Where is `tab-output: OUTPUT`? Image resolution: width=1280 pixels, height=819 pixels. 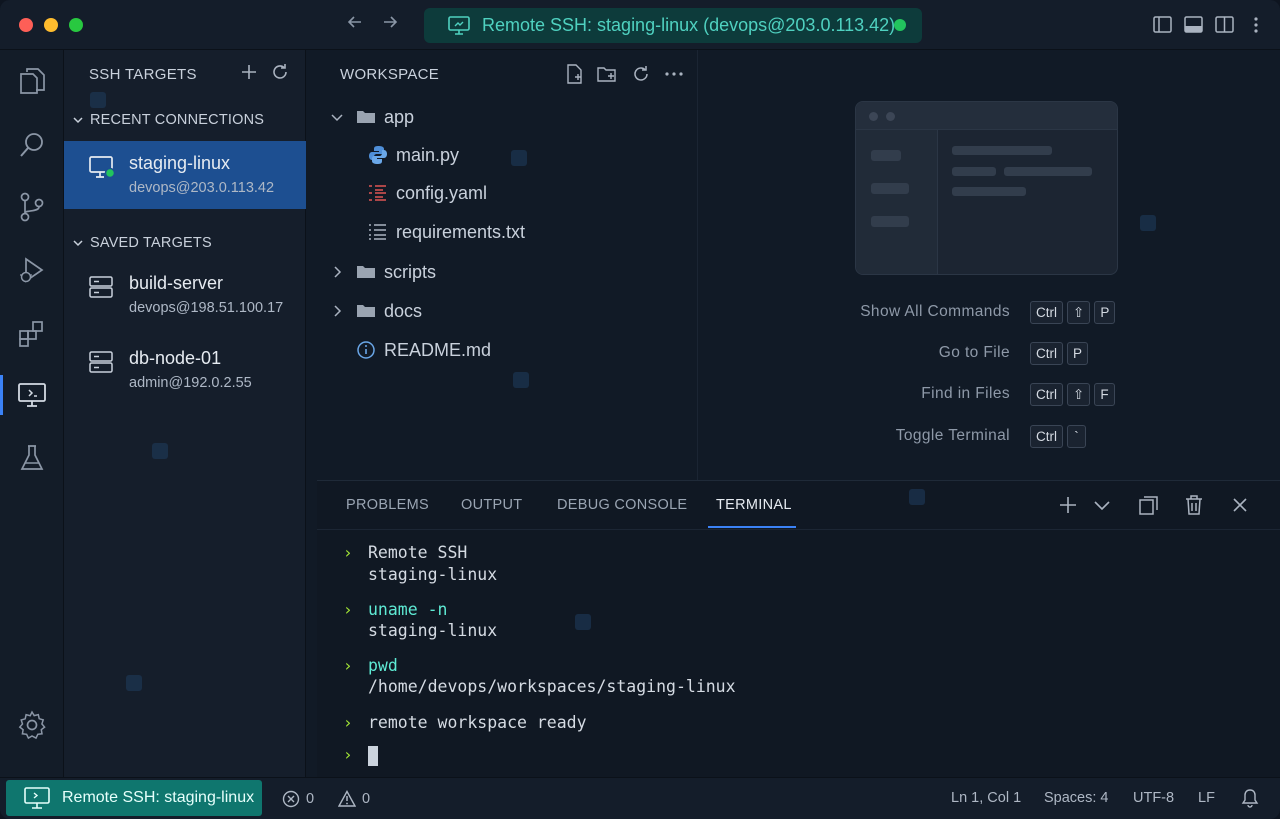 tab-output: OUTPUT is located at coordinates (491, 505).